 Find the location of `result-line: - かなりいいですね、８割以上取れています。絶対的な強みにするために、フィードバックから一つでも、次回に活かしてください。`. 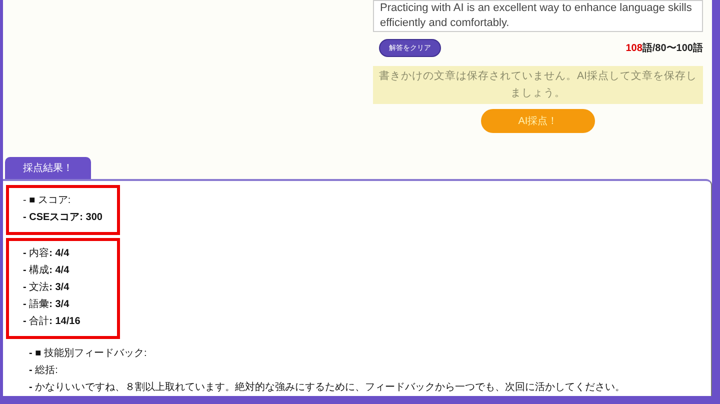

result-line: - かなりいいですね、８割以上取れています。絶対的な強みにするために、フィードバックから一つでも、次回に活かしてください。 is located at coordinates (327, 387).